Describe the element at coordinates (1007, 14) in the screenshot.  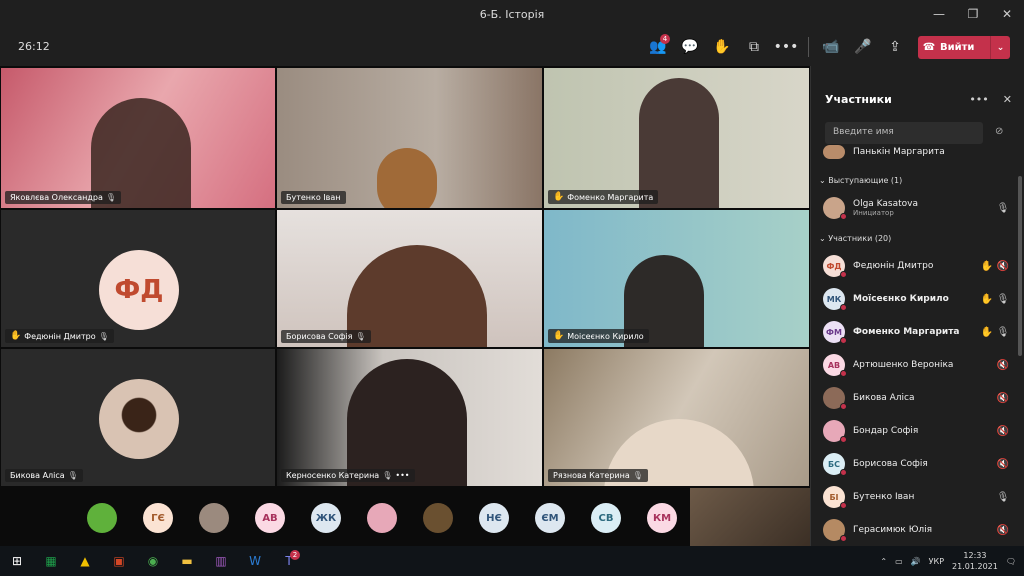
I see `close-window-icon: ✕` at that location.